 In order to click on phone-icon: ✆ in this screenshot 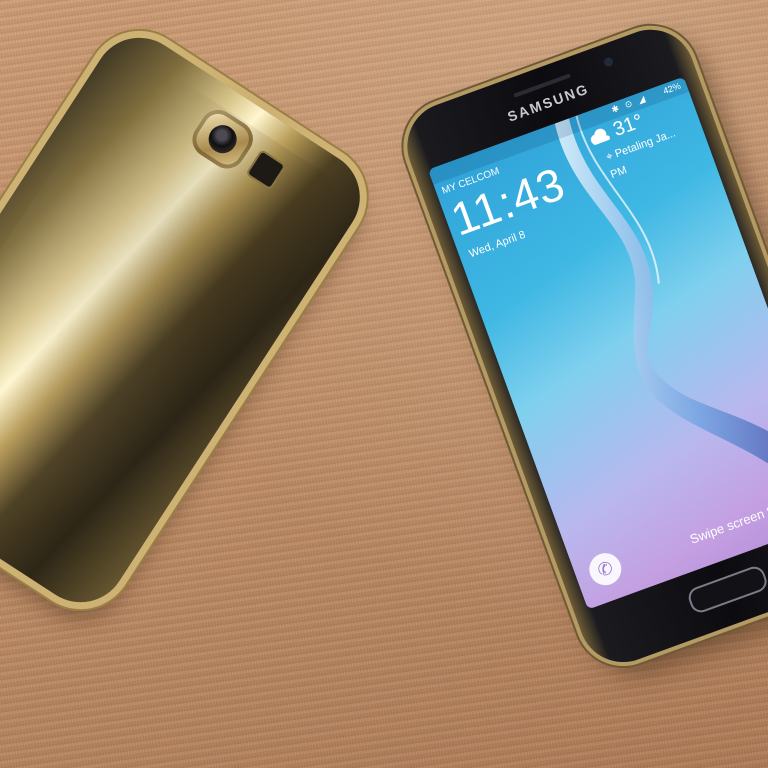, I will do `click(605, 569)`.